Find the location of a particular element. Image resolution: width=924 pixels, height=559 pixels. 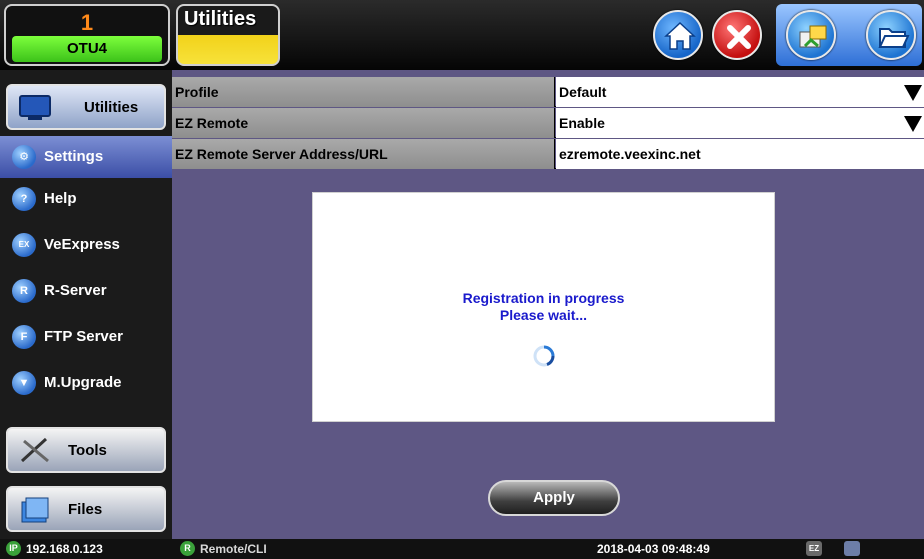

tools-label: Tools is located at coordinates (87, 450).